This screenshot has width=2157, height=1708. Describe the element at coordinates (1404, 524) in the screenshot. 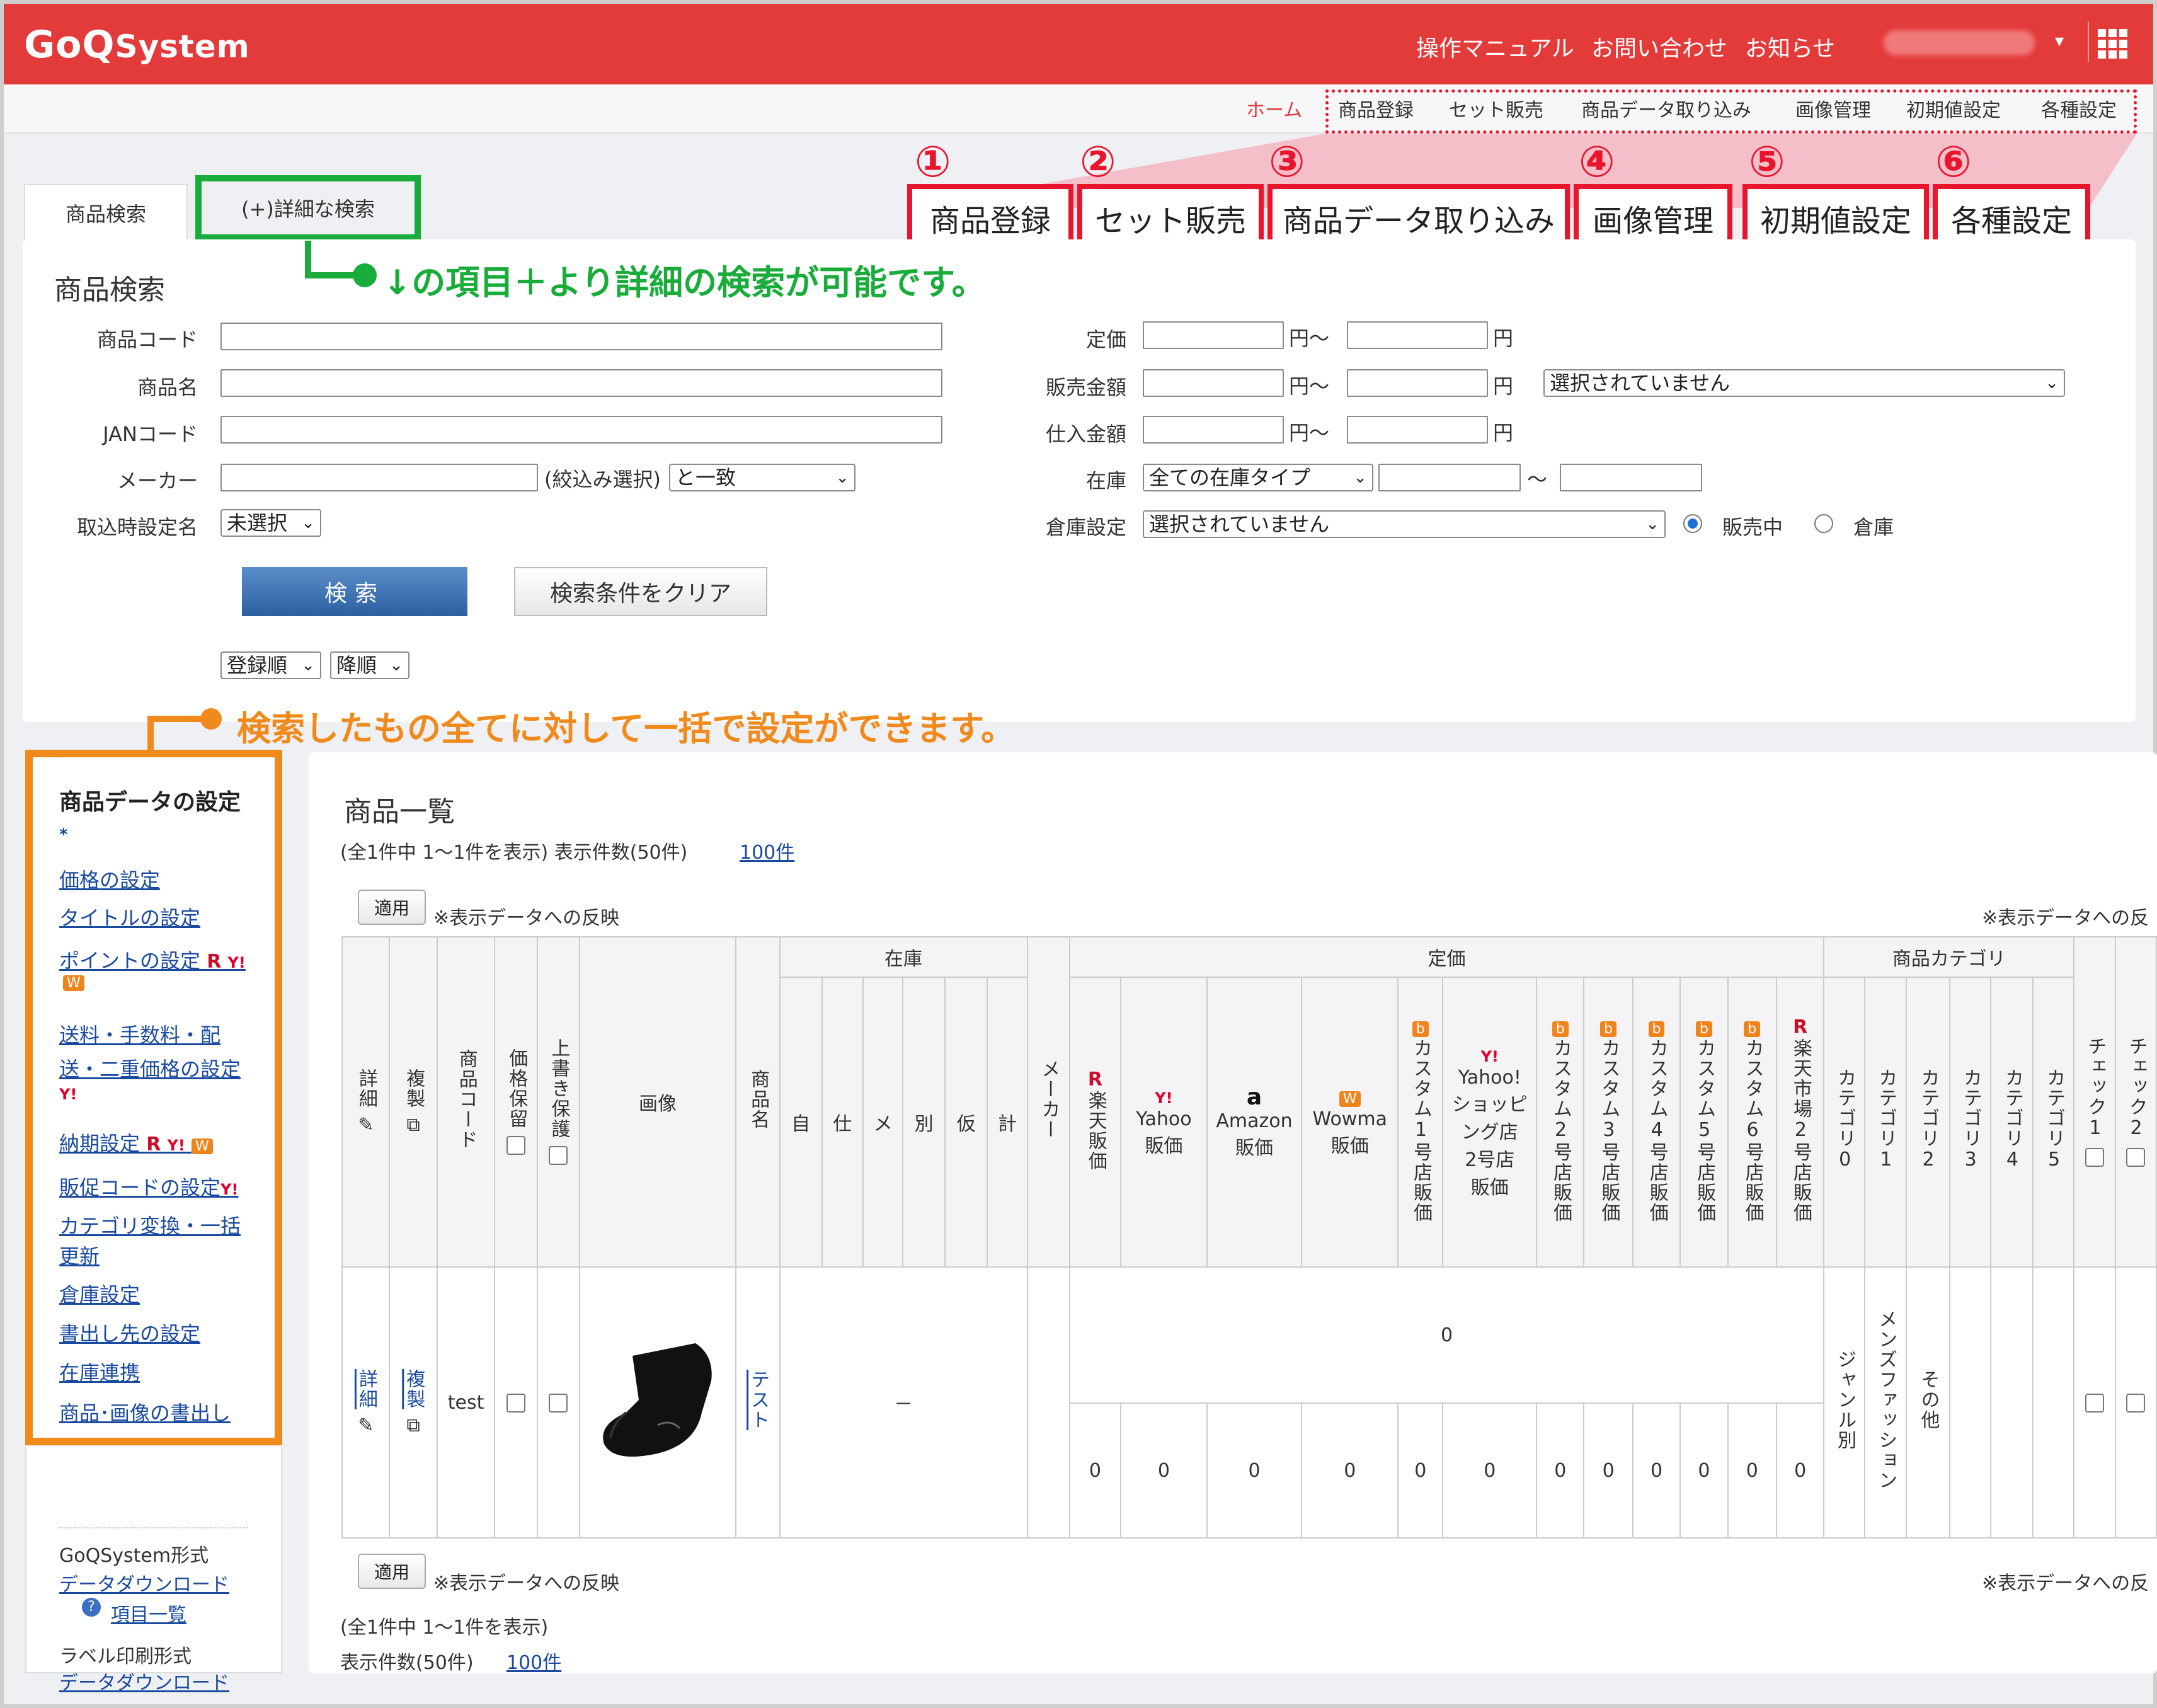

I see `warehouse-select: 選択されていません ⌄` at that location.